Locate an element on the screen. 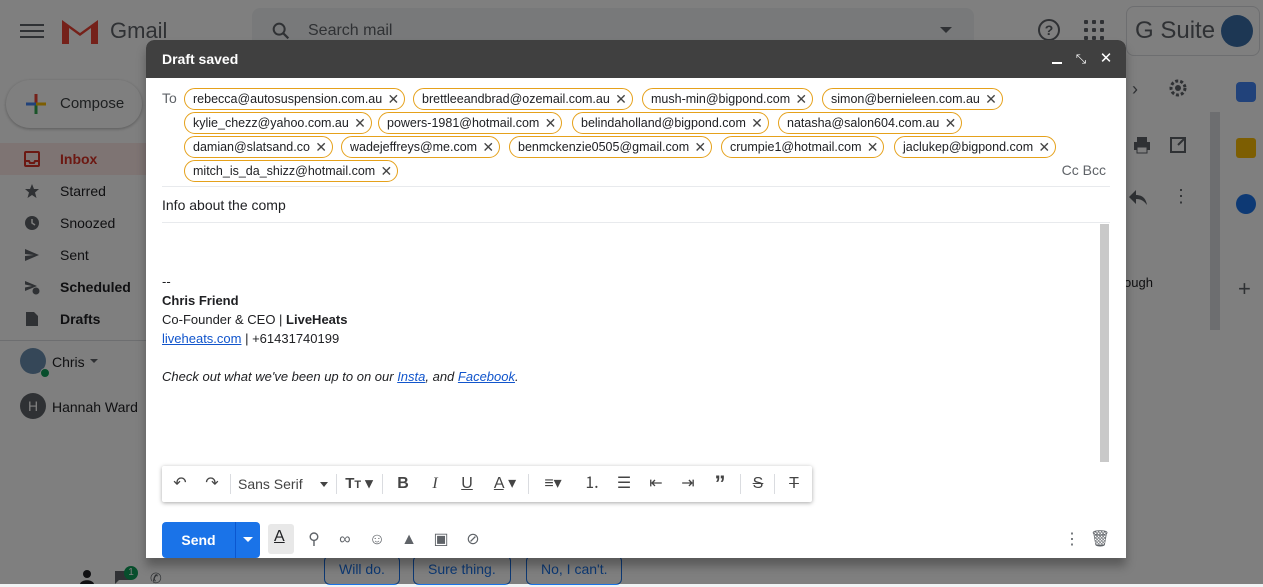 The width and height of the screenshot is (1263, 587). to-label: To is located at coordinates (169, 98).